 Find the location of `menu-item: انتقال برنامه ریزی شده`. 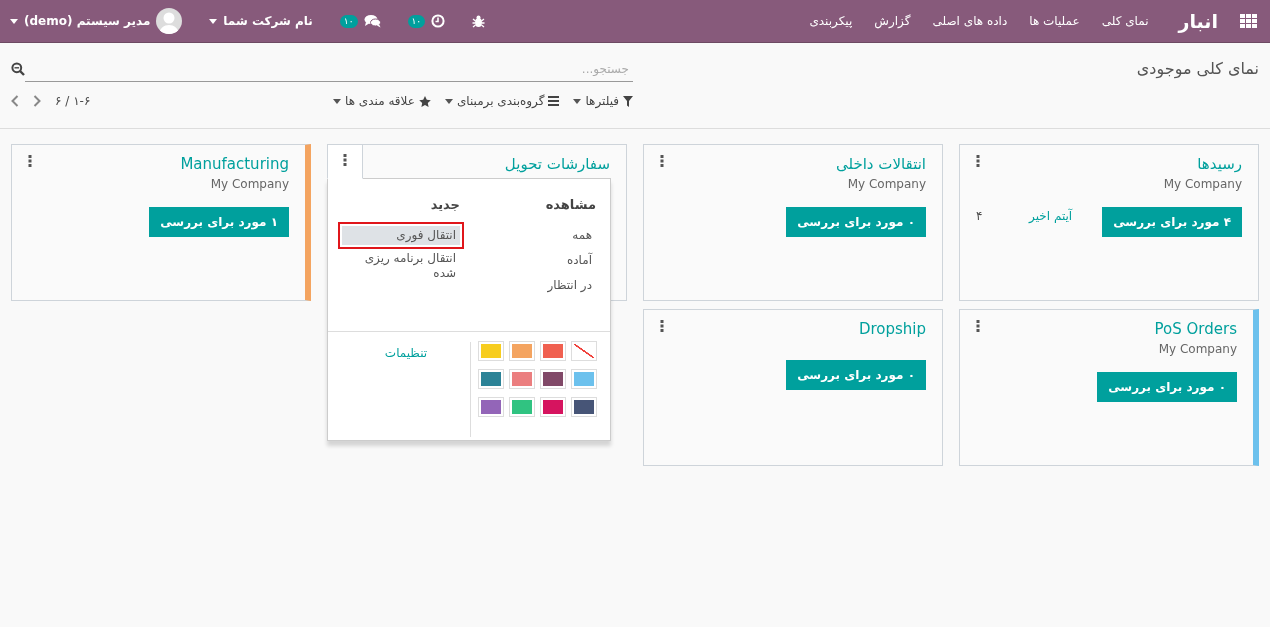

menu-item: انتقال برنامه ریزی شده is located at coordinates (401, 266).